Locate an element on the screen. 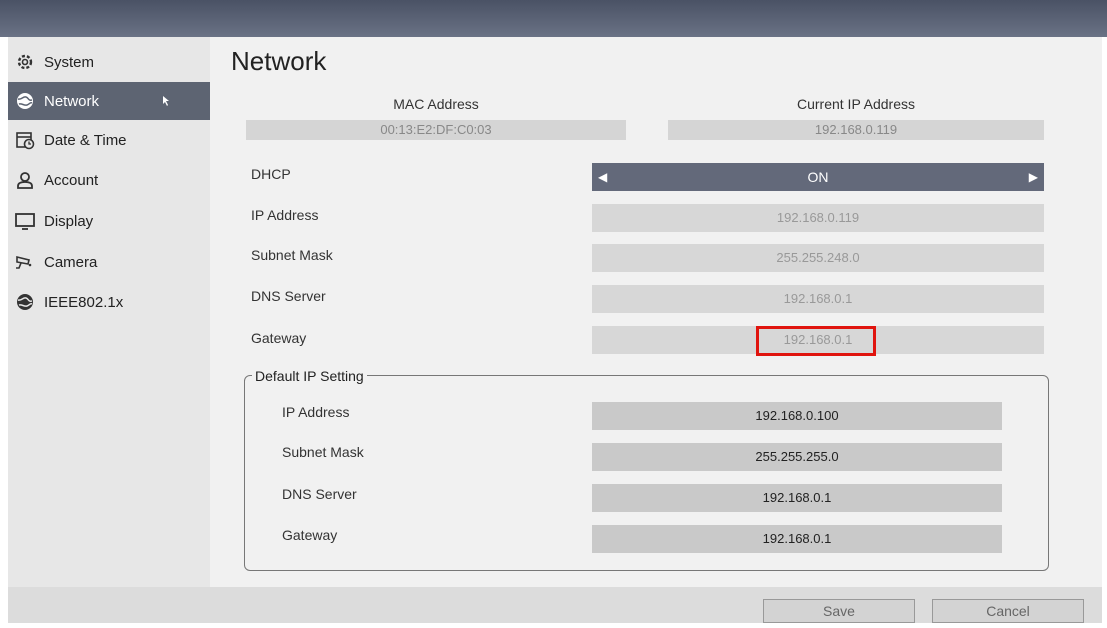  arrow-right-icon: ▶ is located at coordinates (1033, 177).